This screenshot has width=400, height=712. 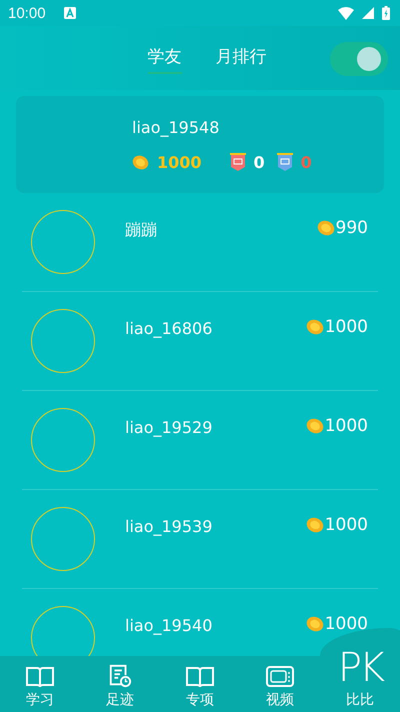 I want to click on toggle-switch, so click(x=359, y=59).